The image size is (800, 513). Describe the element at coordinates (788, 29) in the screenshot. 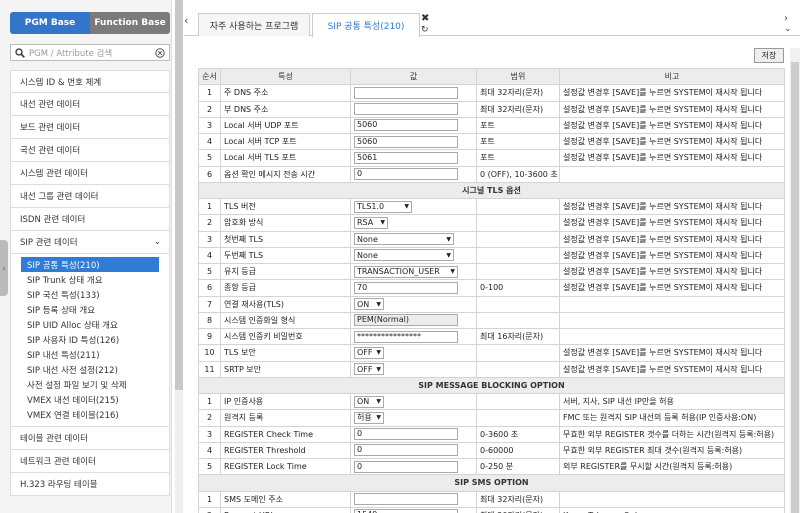

I see `chevron-down-icon: ⌄` at that location.